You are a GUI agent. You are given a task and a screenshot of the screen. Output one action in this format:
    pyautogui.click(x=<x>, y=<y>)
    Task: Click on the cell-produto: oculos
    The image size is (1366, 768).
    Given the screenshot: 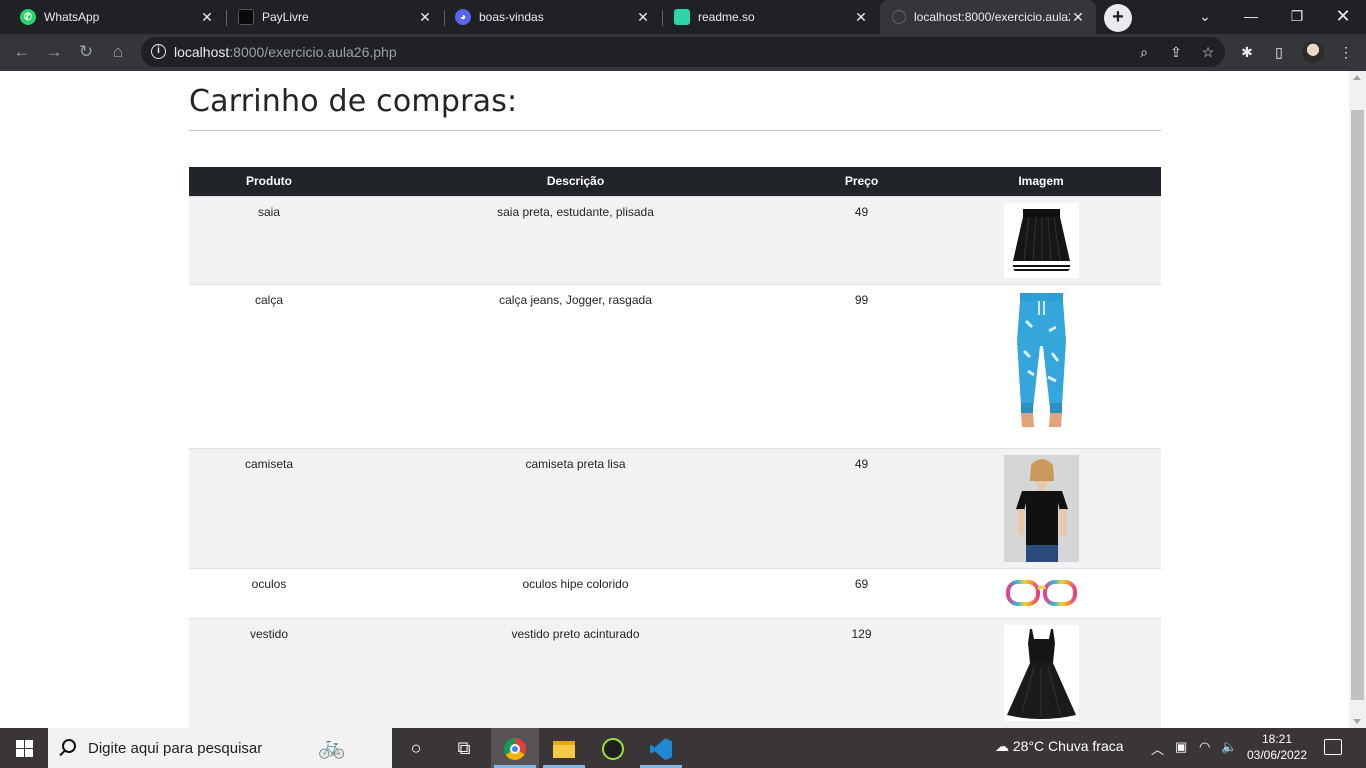 What is the action you would take?
    pyautogui.click(x=269, y=592)
    